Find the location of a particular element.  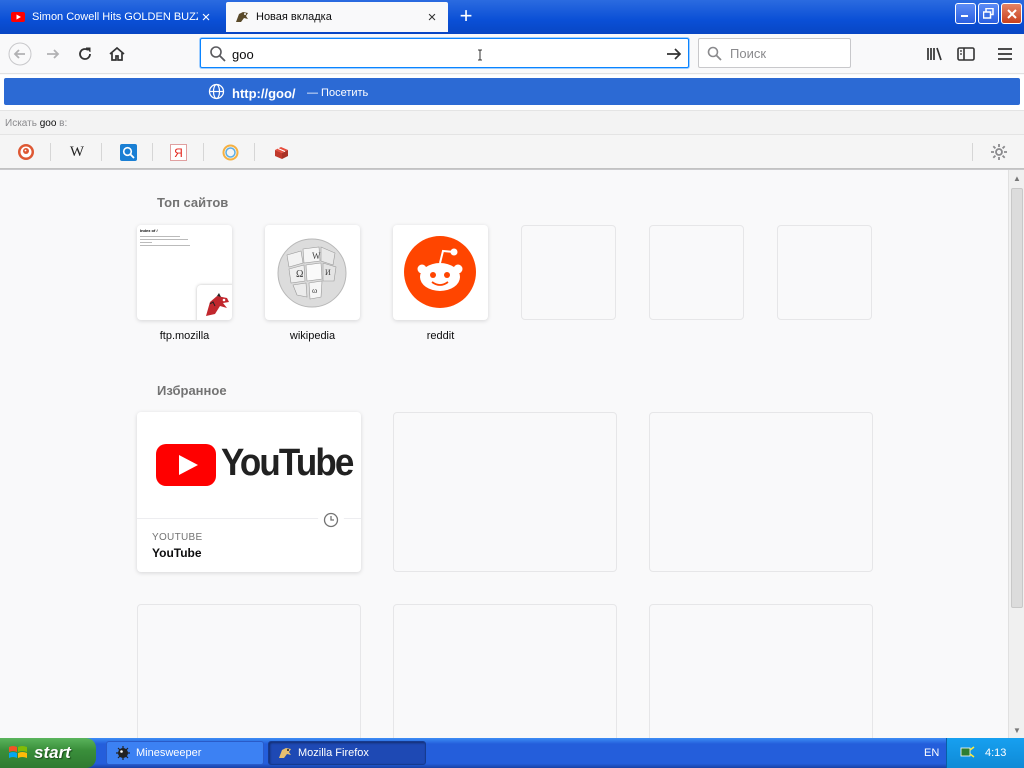

tab-title: Simon Cowell Hits GOLDEN BUZZER is located at coordinates (115, 17).